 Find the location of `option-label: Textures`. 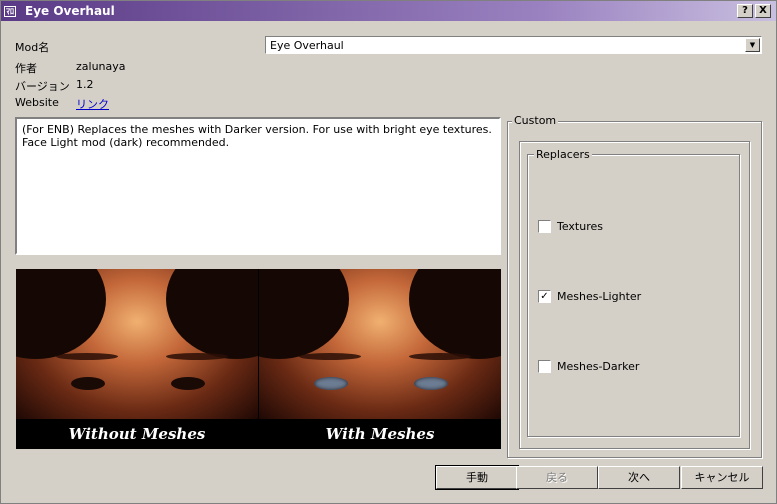

option-label: Textures is located at coordinates (580, 226).